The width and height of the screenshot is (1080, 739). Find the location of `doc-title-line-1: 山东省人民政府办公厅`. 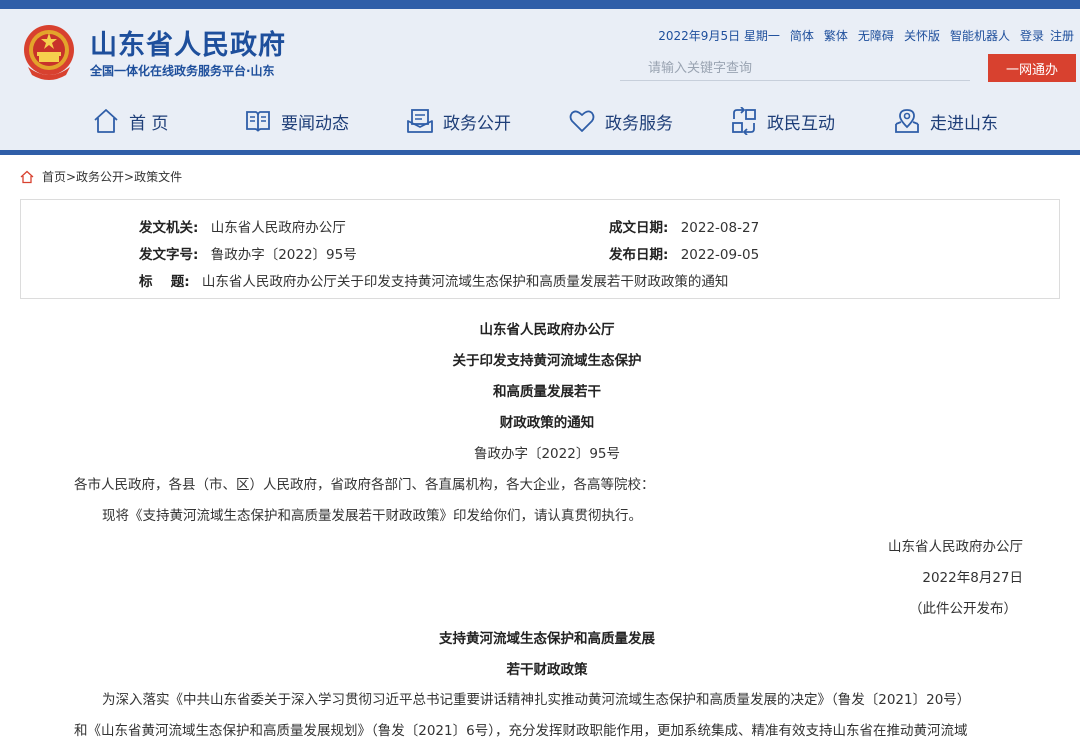

doc-title-line-1: 山东省人民政府办公厅 is located at coordinates (547, 330).